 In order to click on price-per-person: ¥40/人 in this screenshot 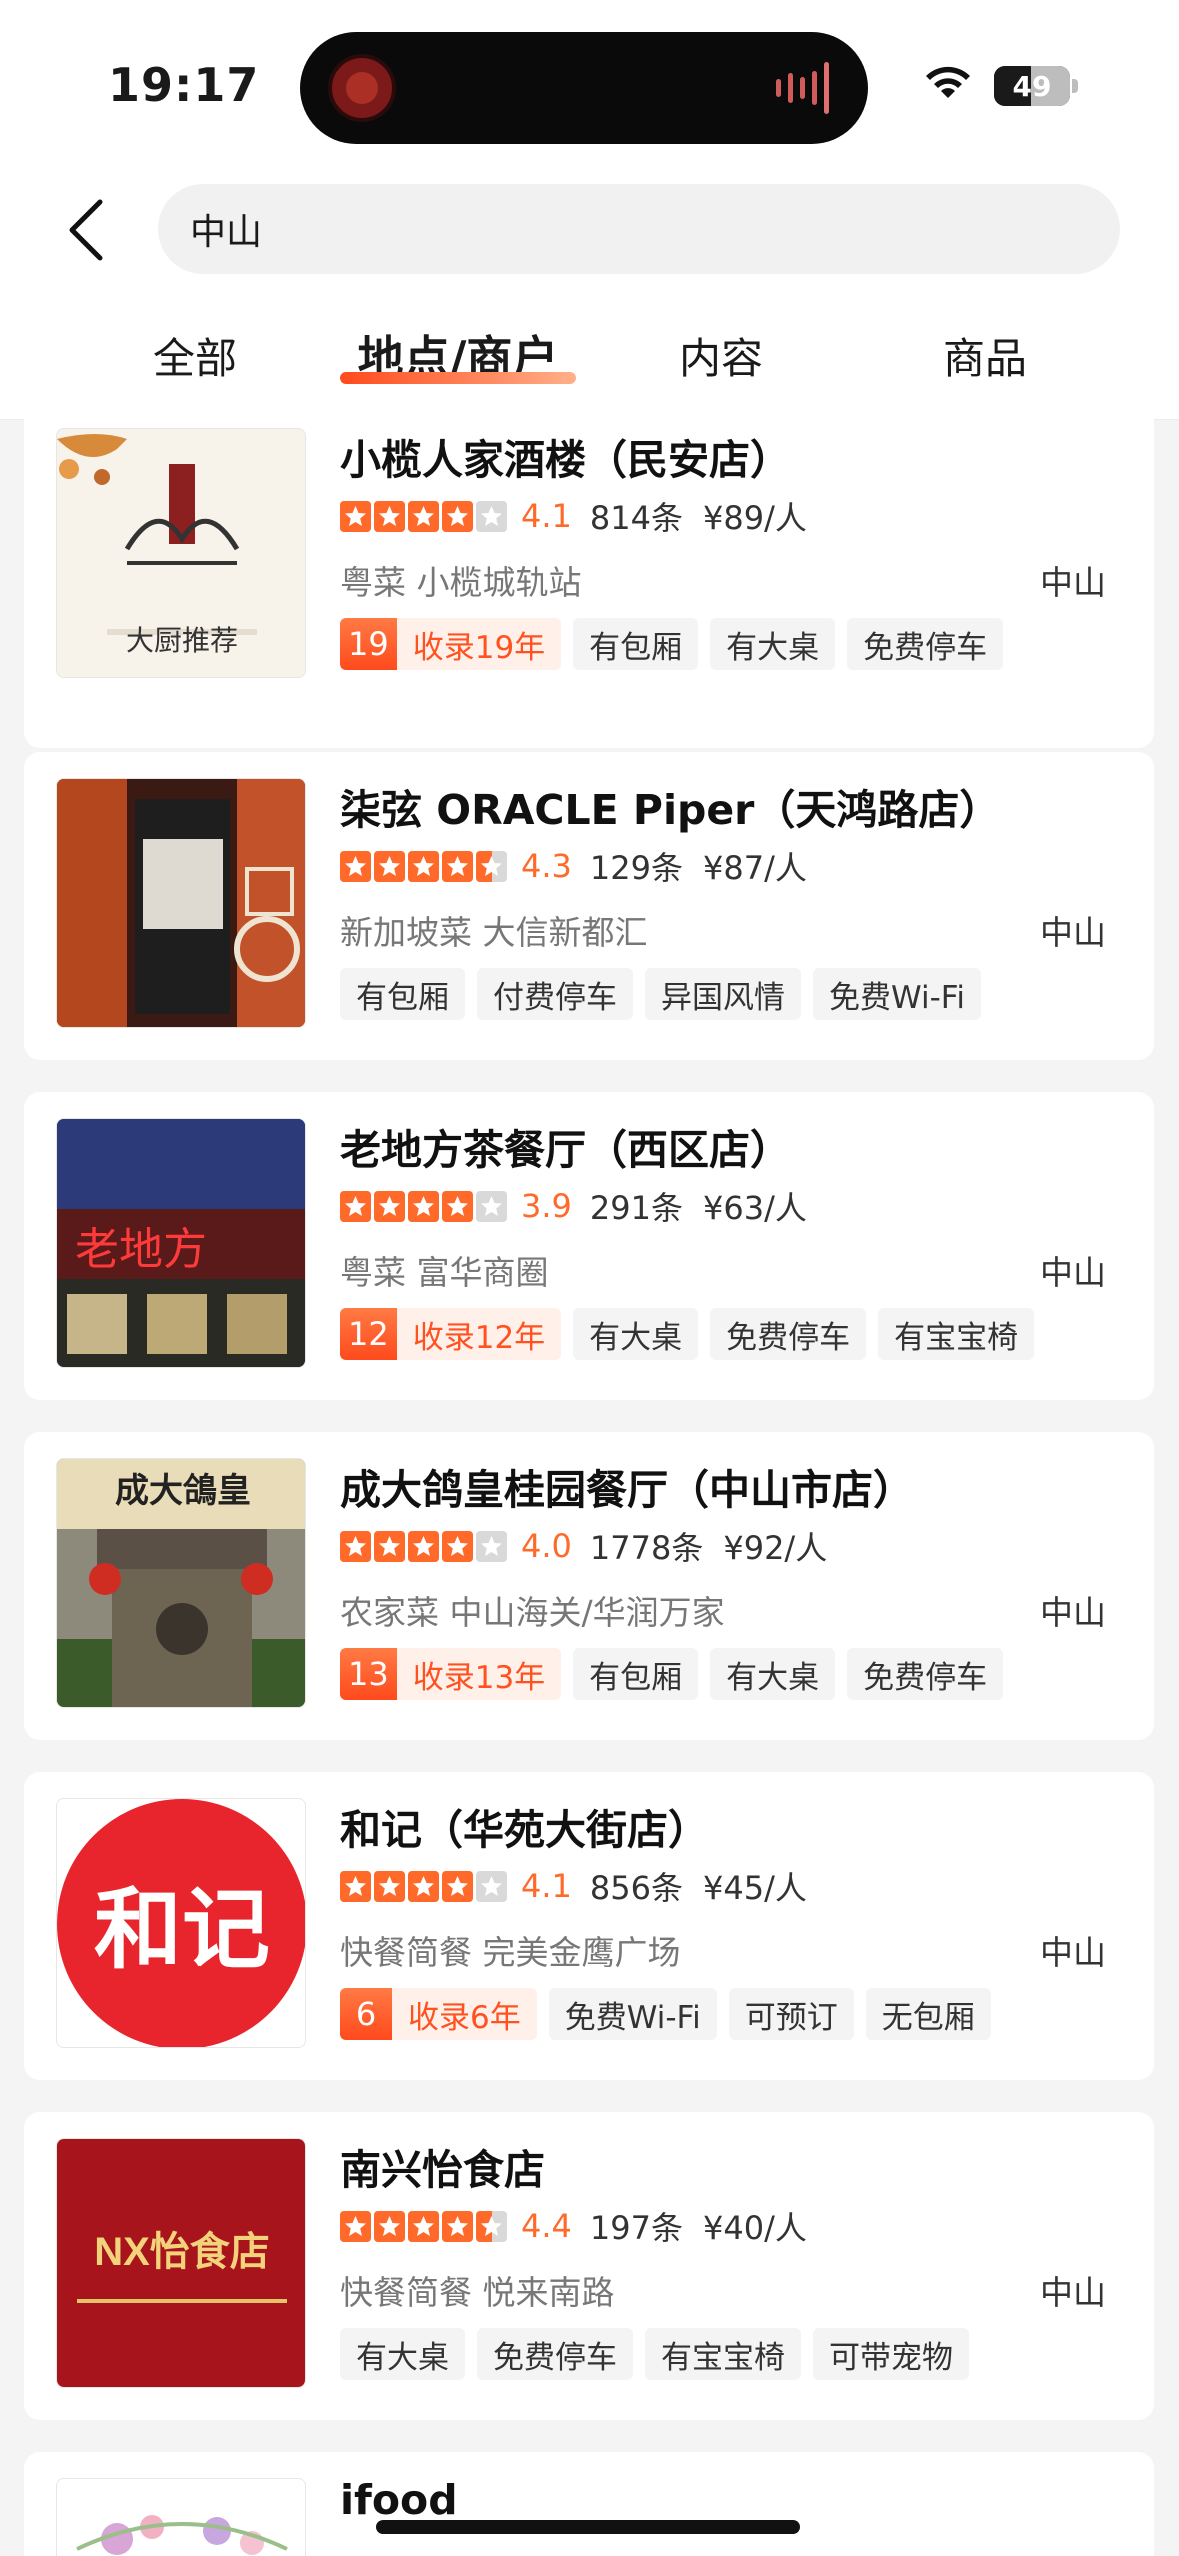, I will do `click(754, 2228)`.